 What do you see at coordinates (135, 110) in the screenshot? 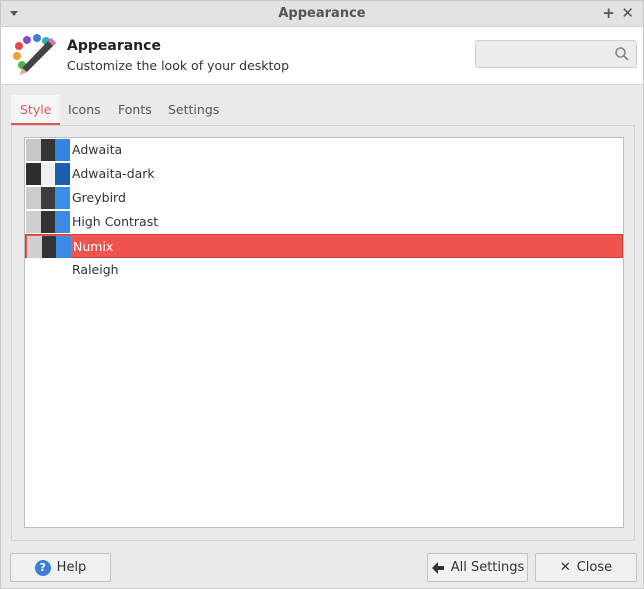
I see `tab-fonts: Fonts` at bounding box center [135, 110].